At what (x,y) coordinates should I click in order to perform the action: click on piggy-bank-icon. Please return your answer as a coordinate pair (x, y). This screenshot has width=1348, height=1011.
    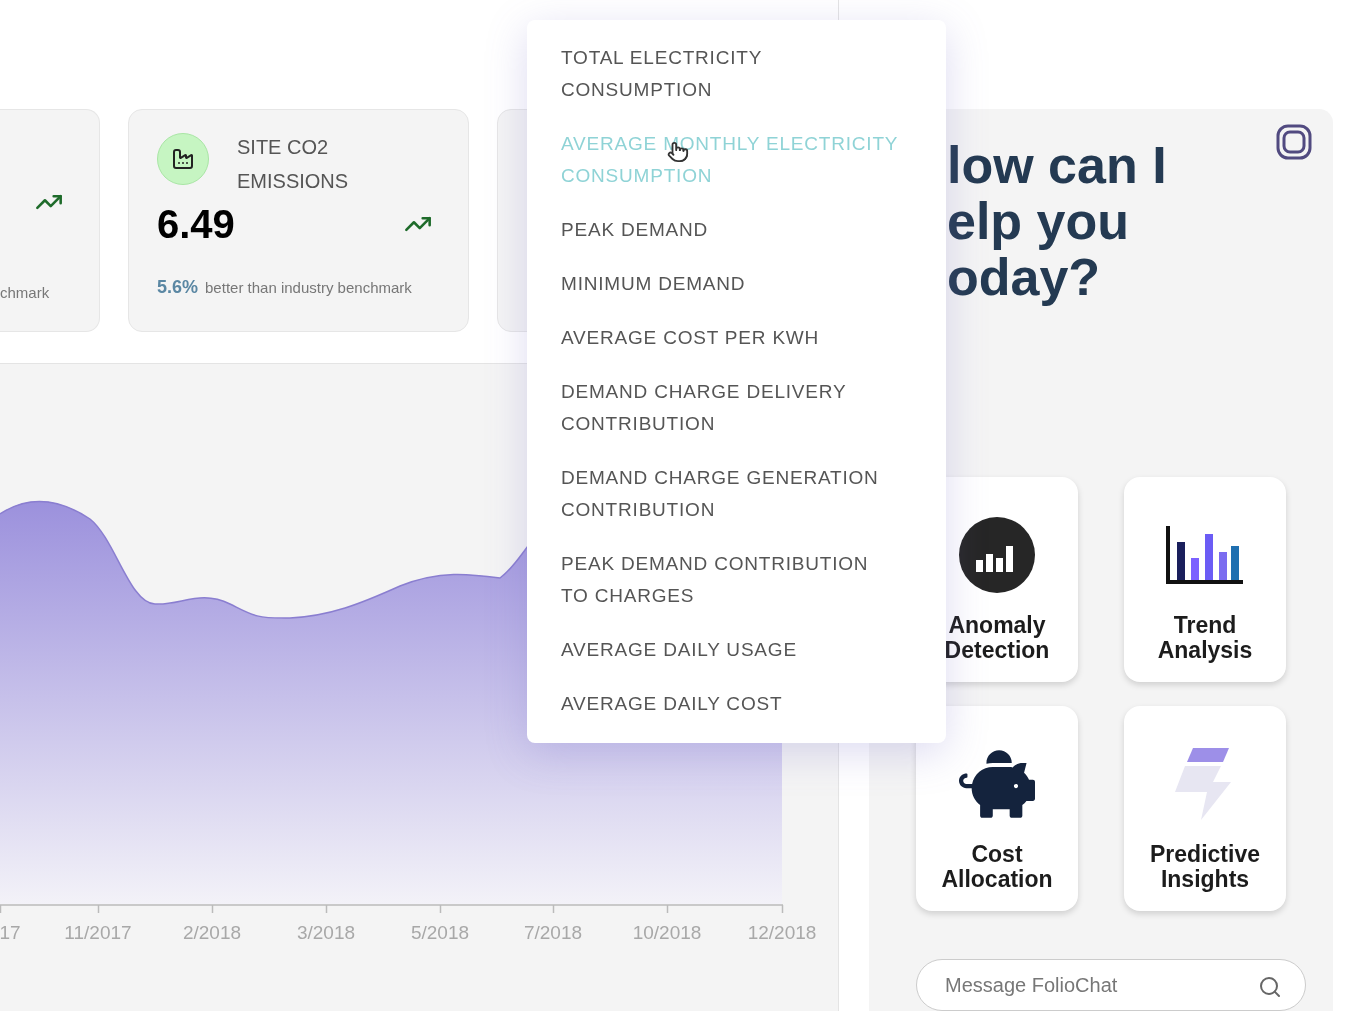
    Looking at the image, I should click on (997, 784).